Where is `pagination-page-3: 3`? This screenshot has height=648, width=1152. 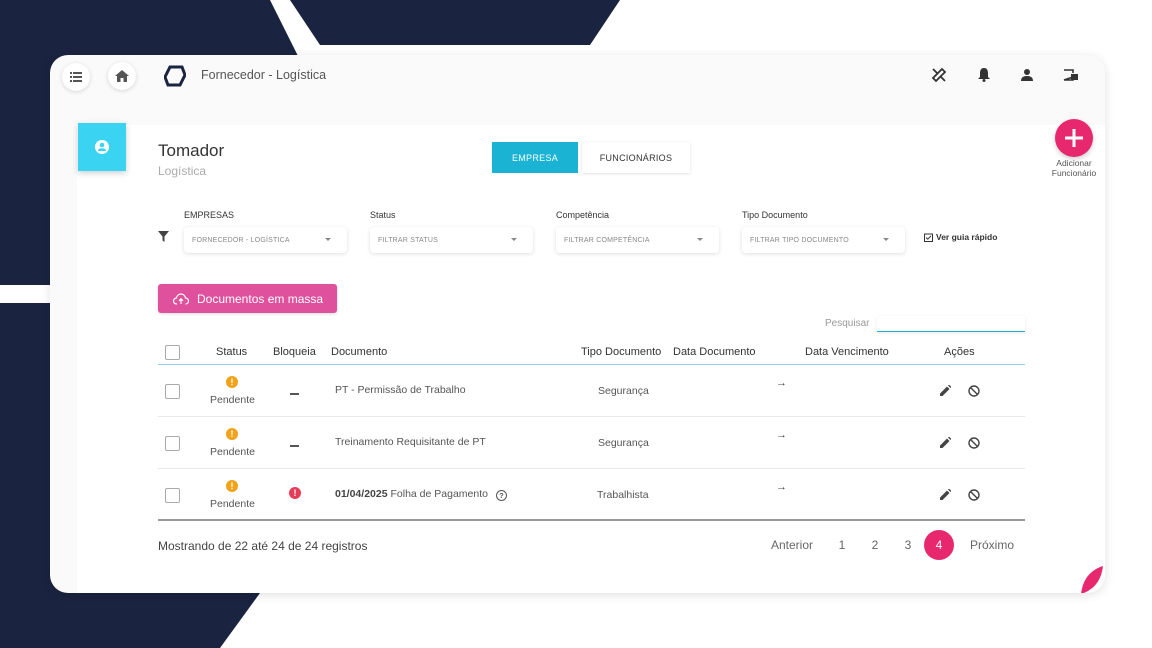 pagination-page-3: 3 is located at coordinates (908, 545).